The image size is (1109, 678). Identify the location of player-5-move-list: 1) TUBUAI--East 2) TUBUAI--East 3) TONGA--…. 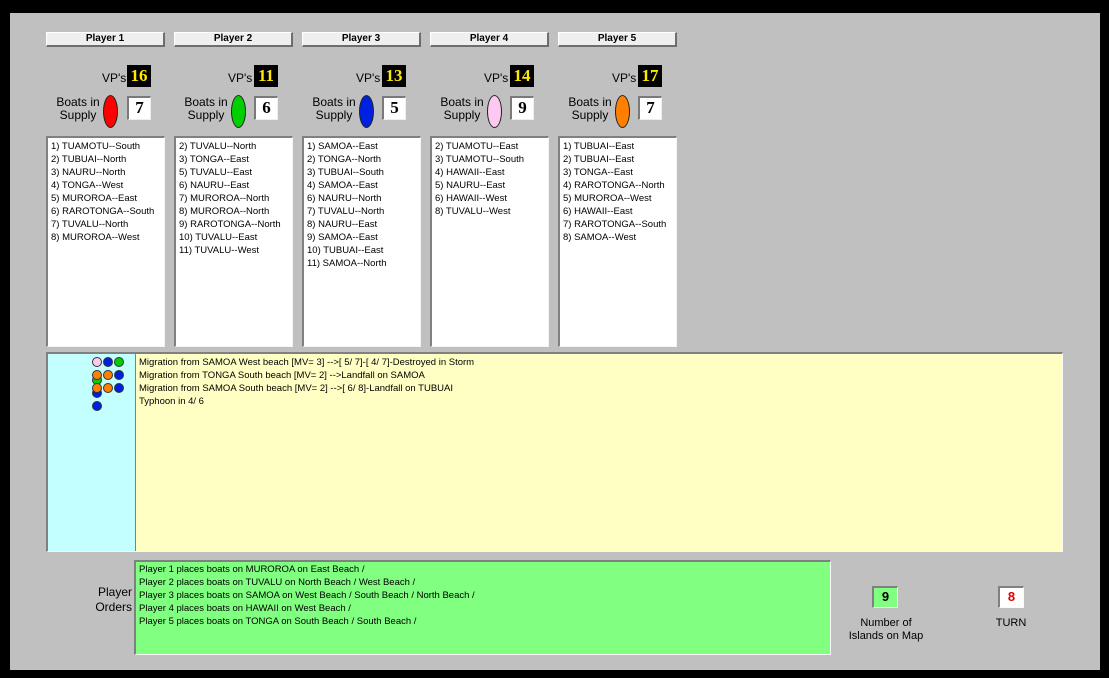
(617, 241).